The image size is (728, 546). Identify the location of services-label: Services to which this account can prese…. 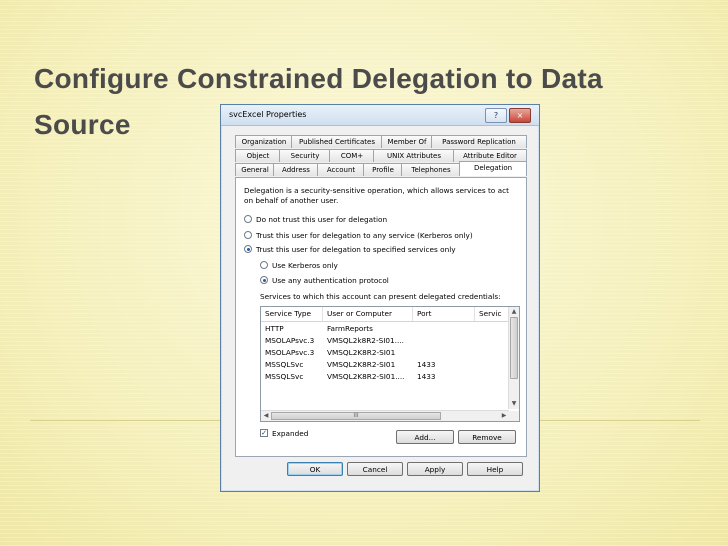
(380, 296).